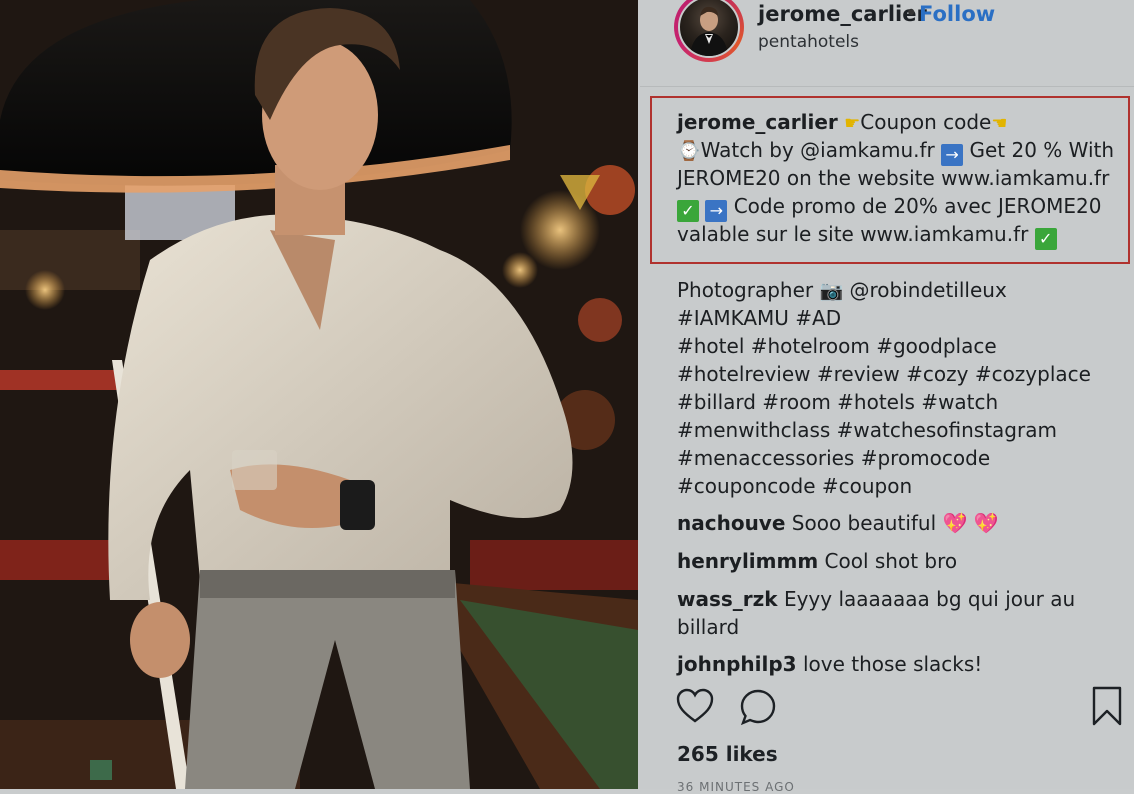  What do you see at coordinates (891, 561) in the screenshot?
I see `comment-text: Cool shot bro` at bounding box center [891, 561].